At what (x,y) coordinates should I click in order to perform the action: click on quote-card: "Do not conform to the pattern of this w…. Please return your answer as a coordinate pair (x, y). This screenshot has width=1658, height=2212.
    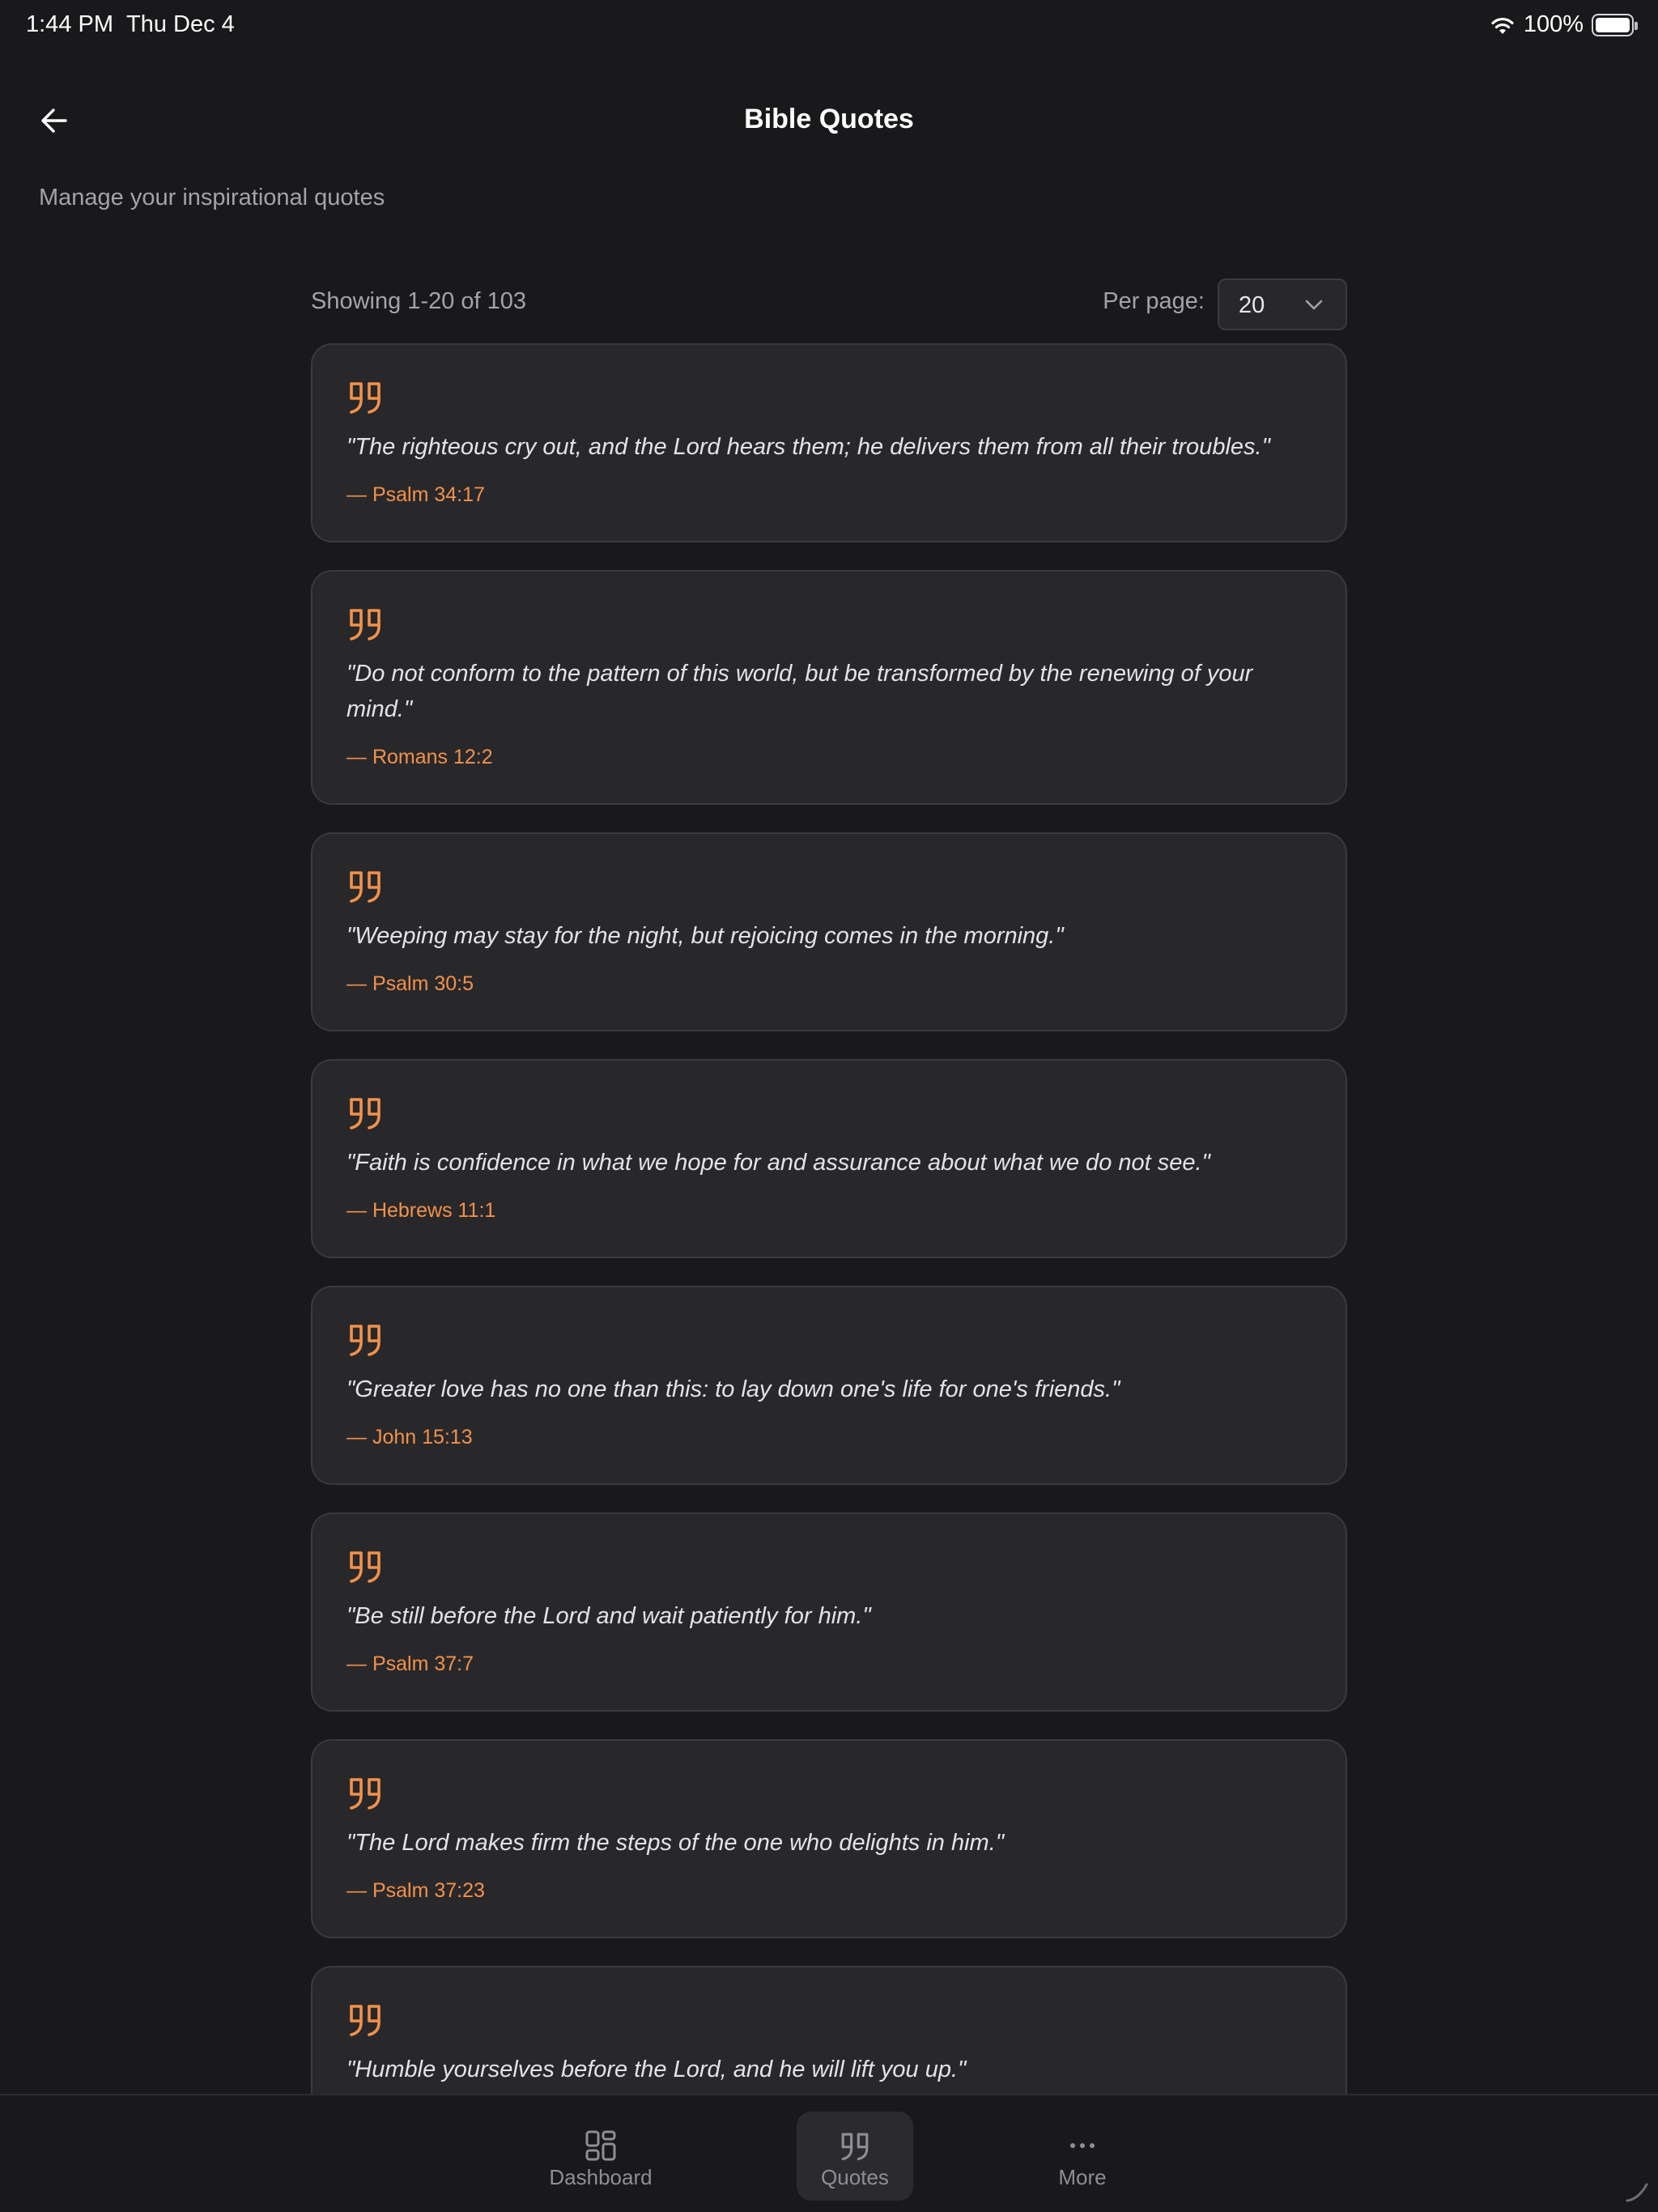
    Looking at the image, I should click on (829, 687).